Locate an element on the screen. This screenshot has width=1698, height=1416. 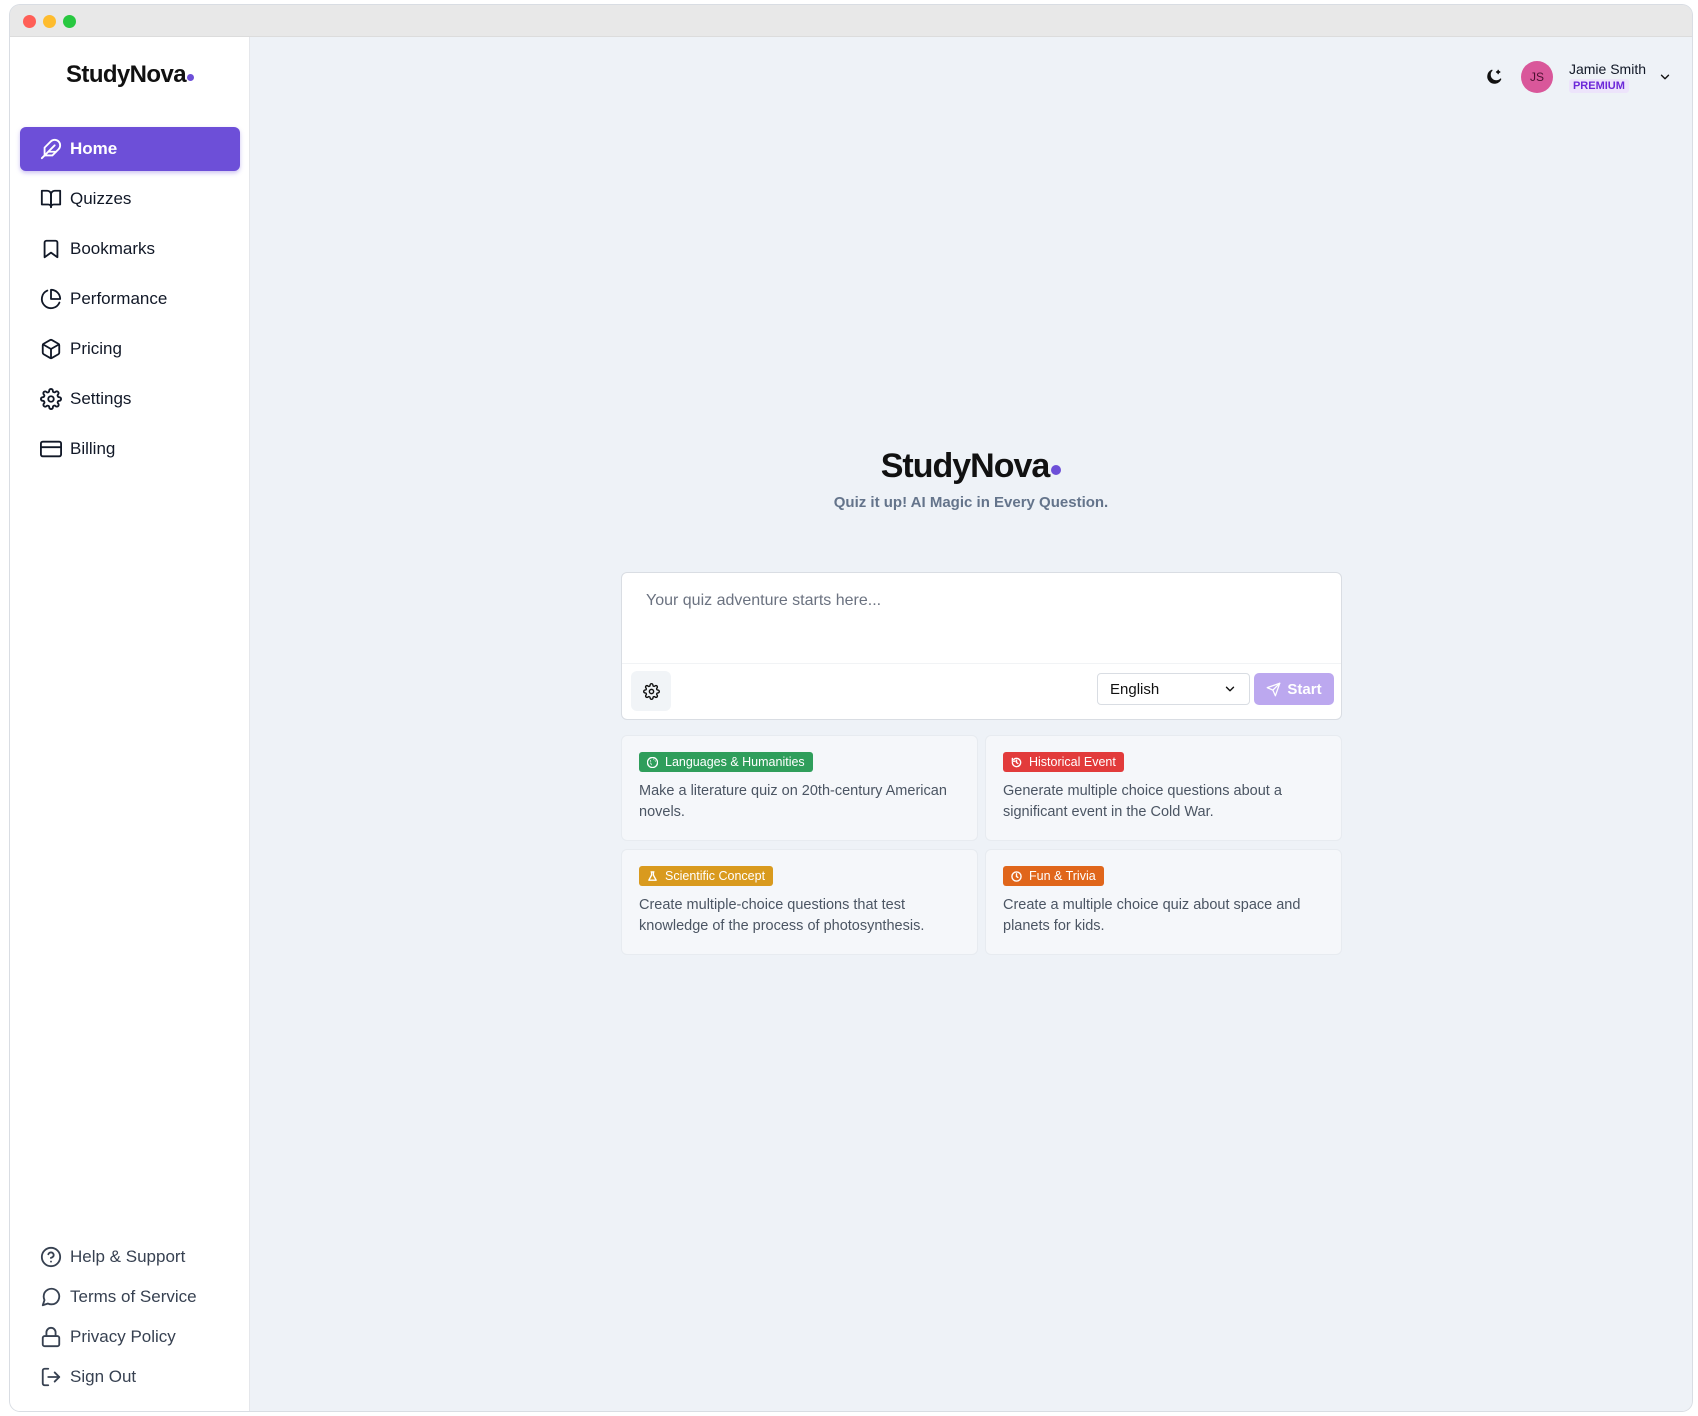
quiz-composer: English Start is located at coordinates (981, 646).